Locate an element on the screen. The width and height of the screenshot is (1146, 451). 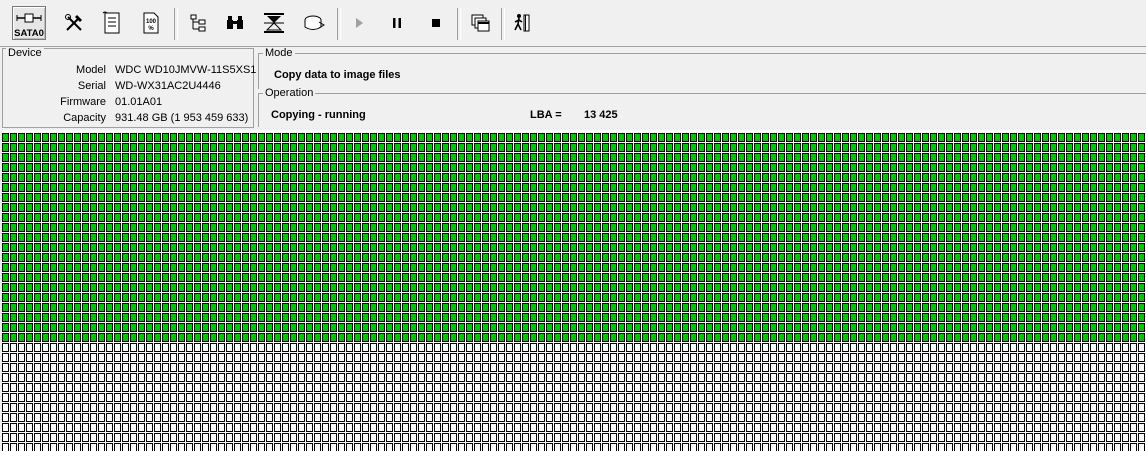
start-button is located at coordinates (359, 23).